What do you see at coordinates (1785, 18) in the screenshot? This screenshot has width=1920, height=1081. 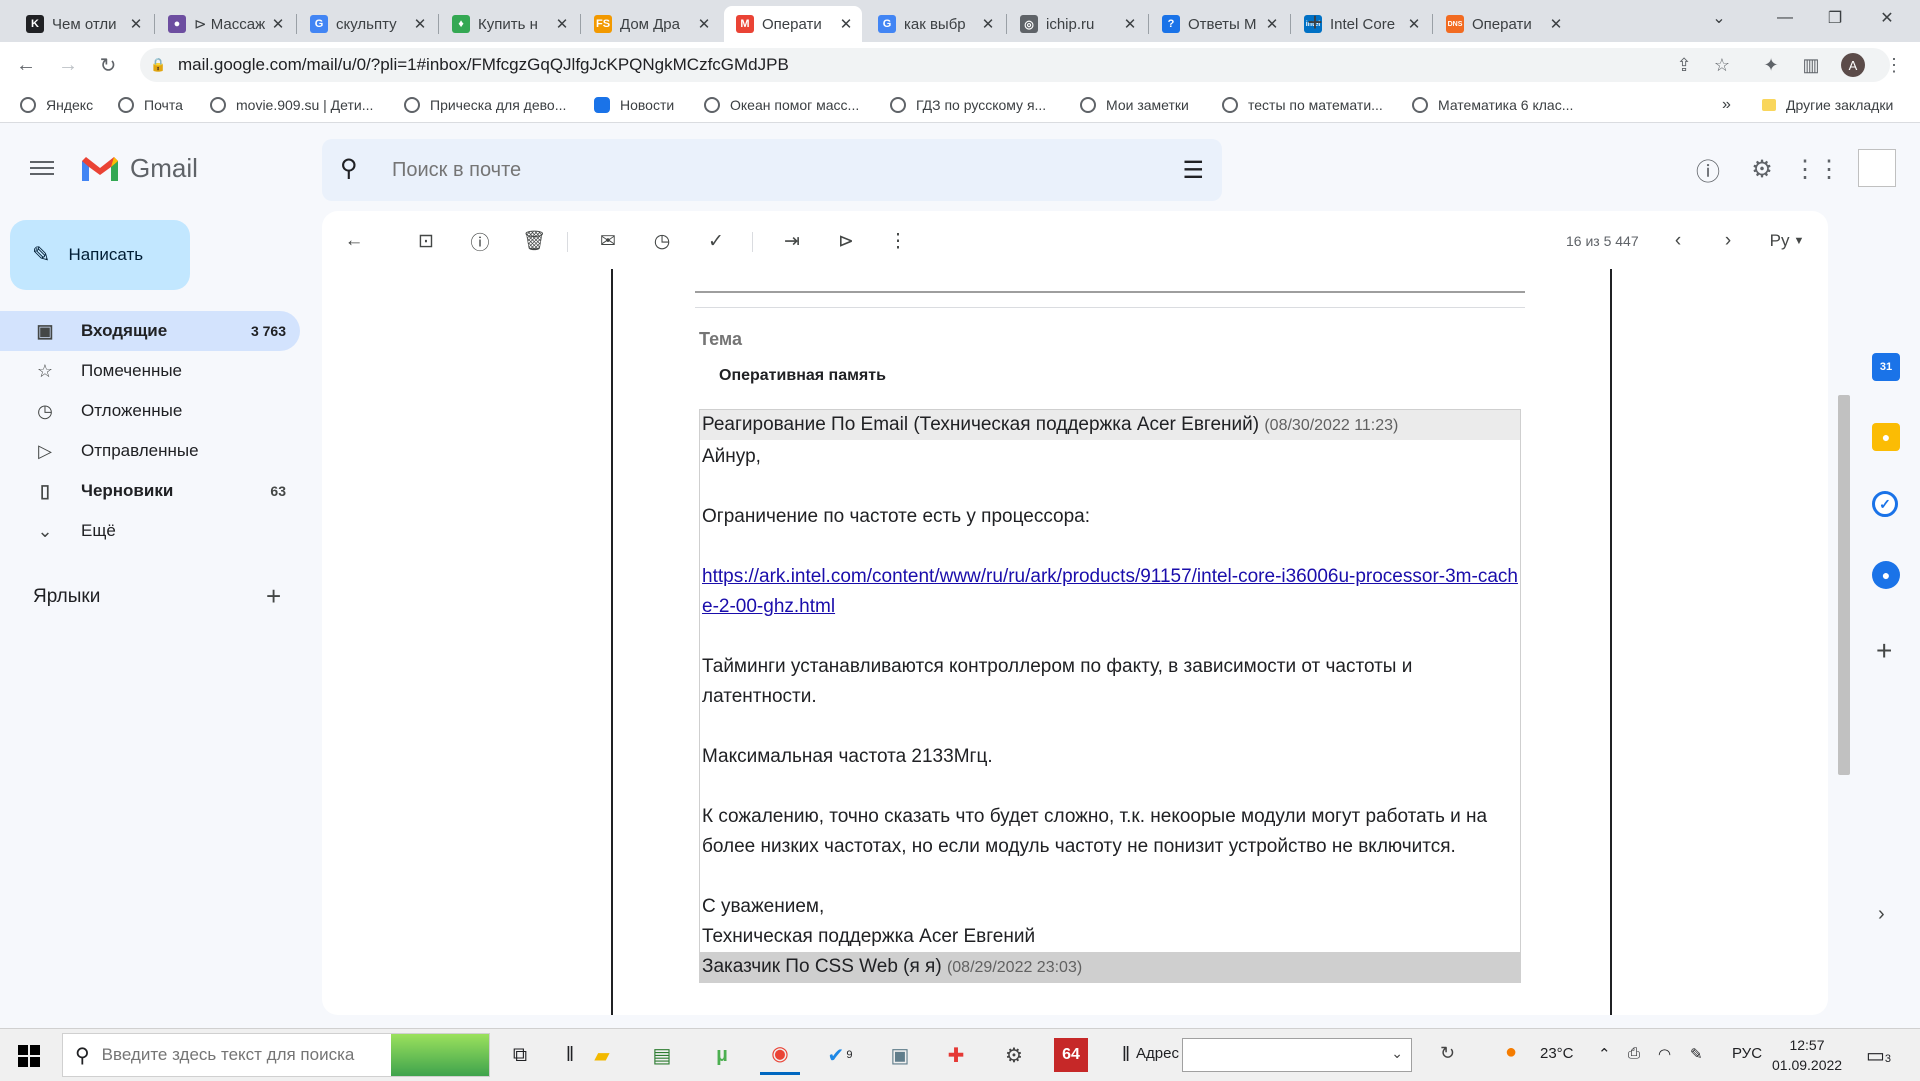 I see `minimize-button: —` at bounding box center [1785, 18].